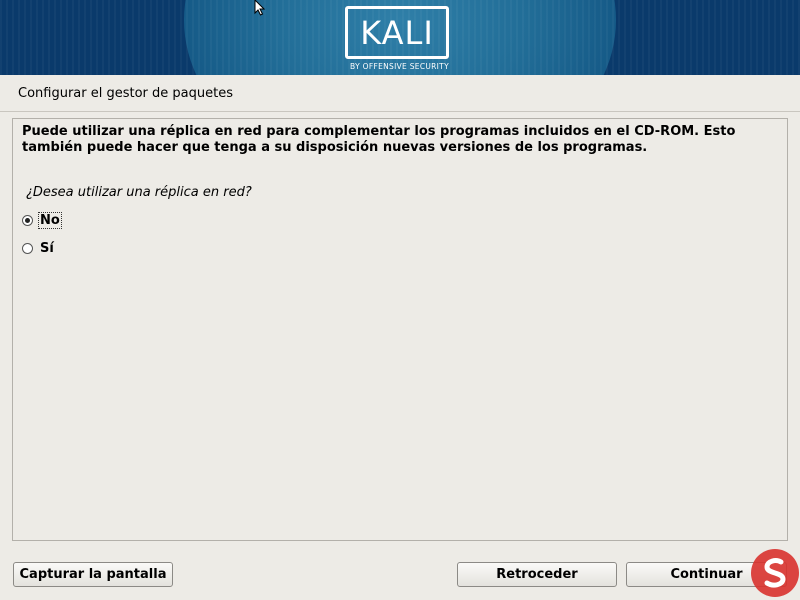  I want to click on title-divider, so click(400, 111).